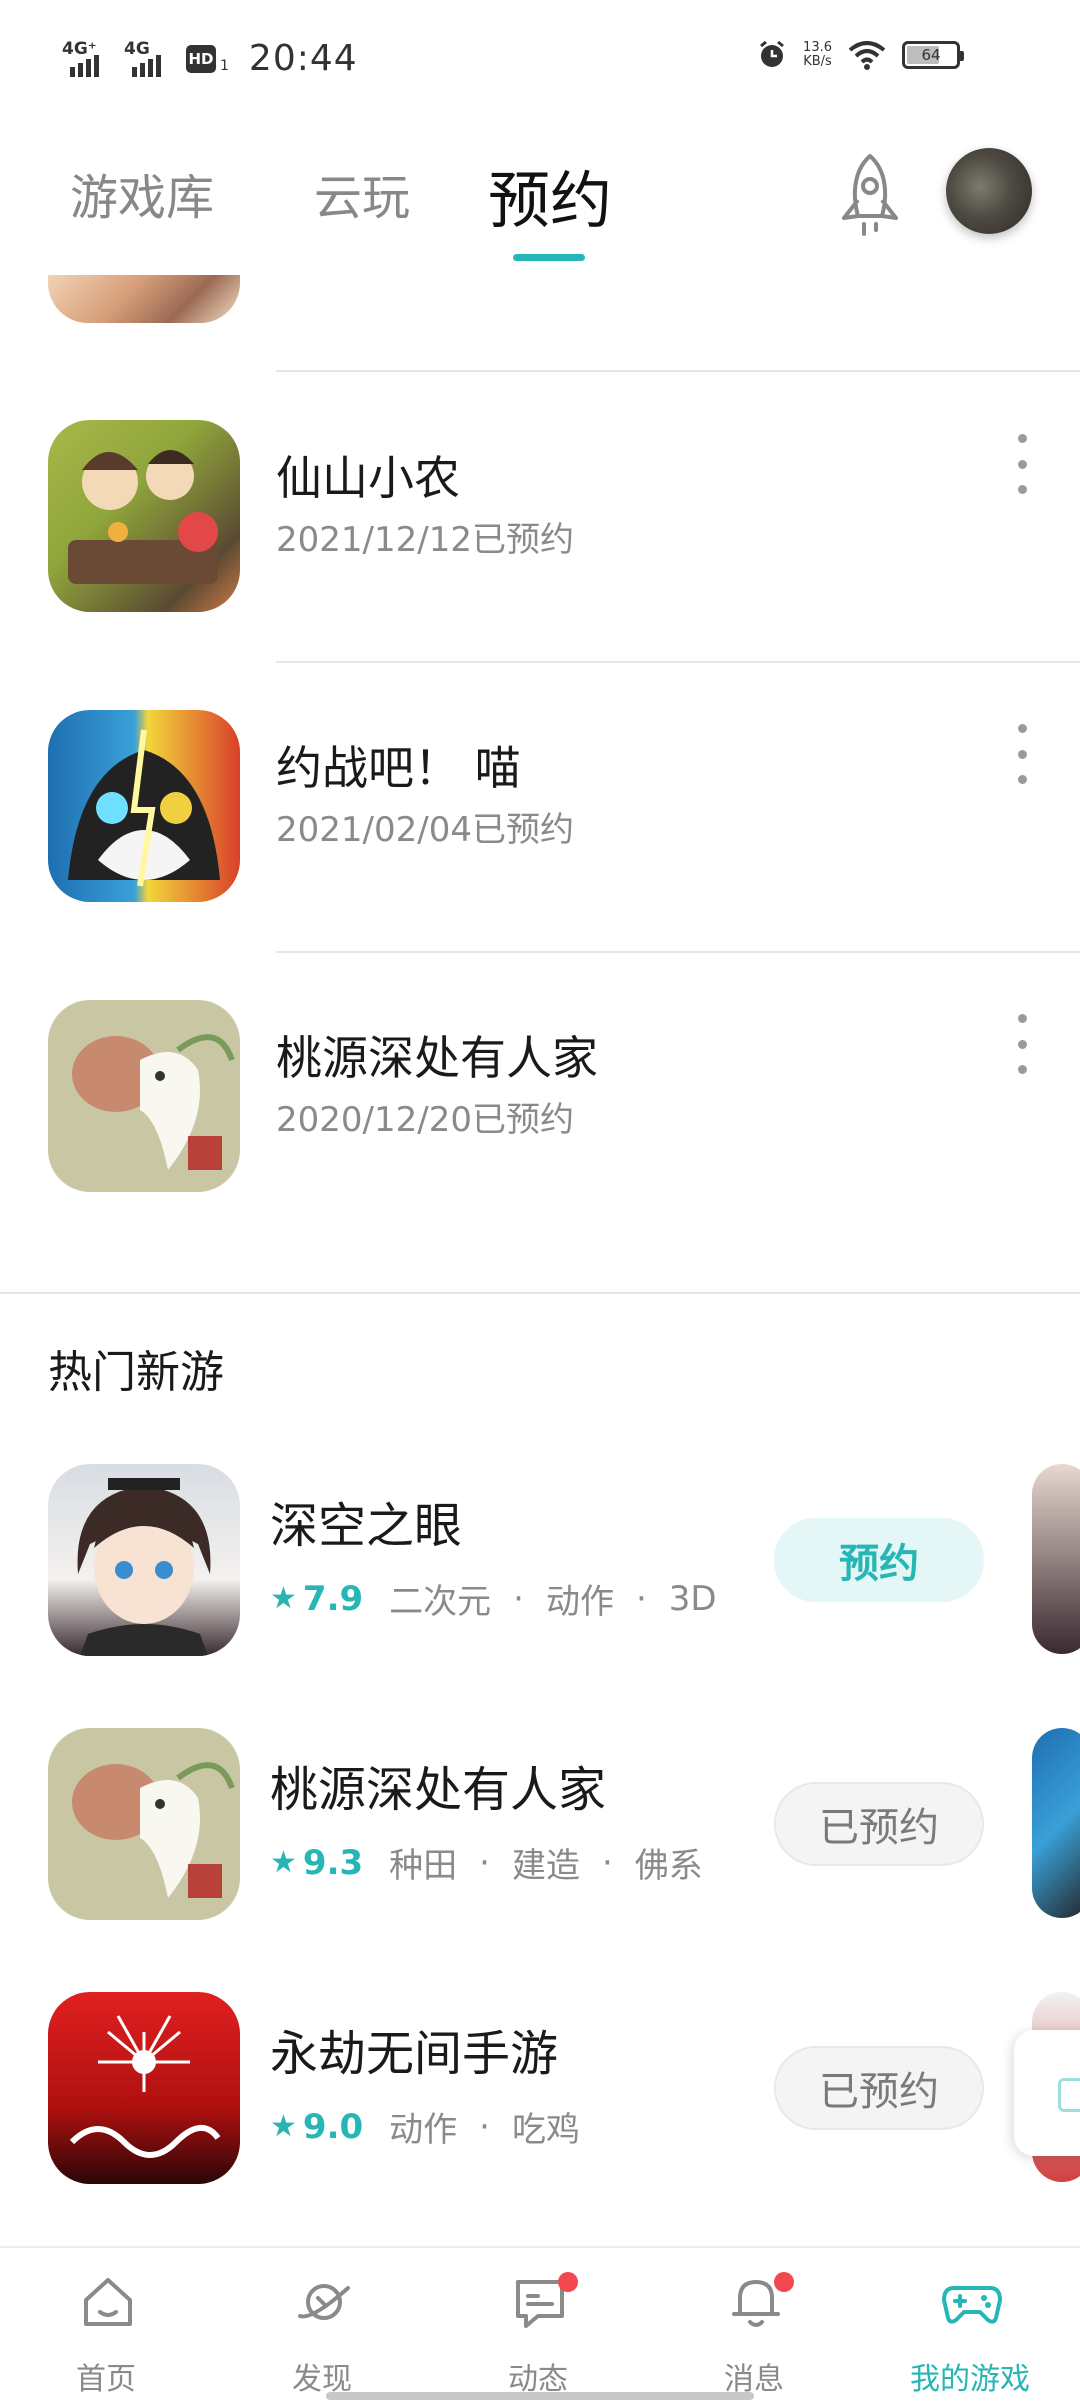 Image resolution: width=1080 pixels, height=2408 pixels. I want to click on home-icon, so click(108, 2302).